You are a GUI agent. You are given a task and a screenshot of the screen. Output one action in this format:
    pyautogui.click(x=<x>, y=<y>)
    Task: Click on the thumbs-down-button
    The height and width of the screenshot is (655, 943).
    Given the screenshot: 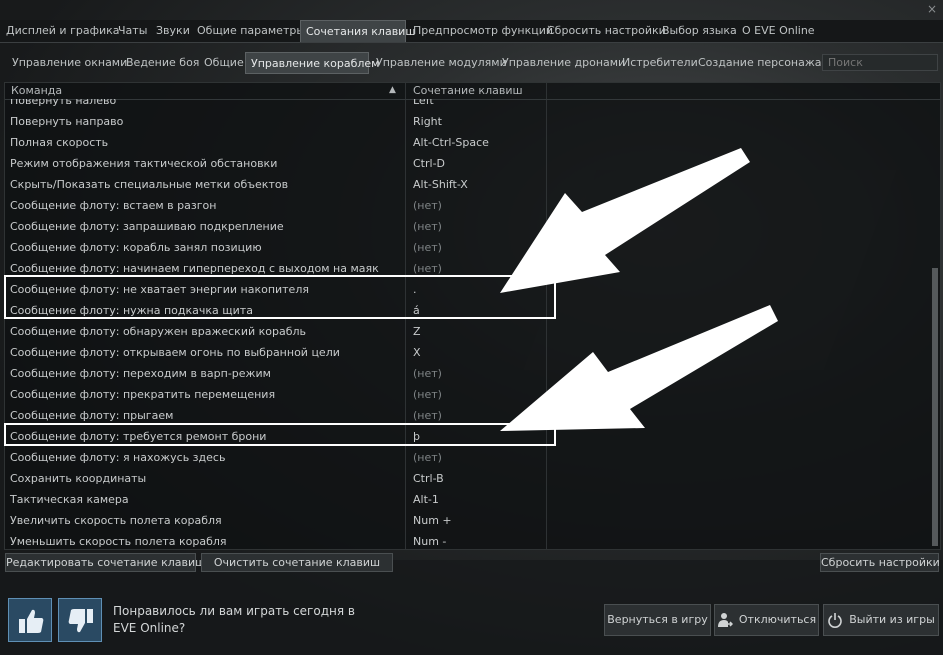 What is the action you would take?
    pyautogui.click(x=80, y=620)
    